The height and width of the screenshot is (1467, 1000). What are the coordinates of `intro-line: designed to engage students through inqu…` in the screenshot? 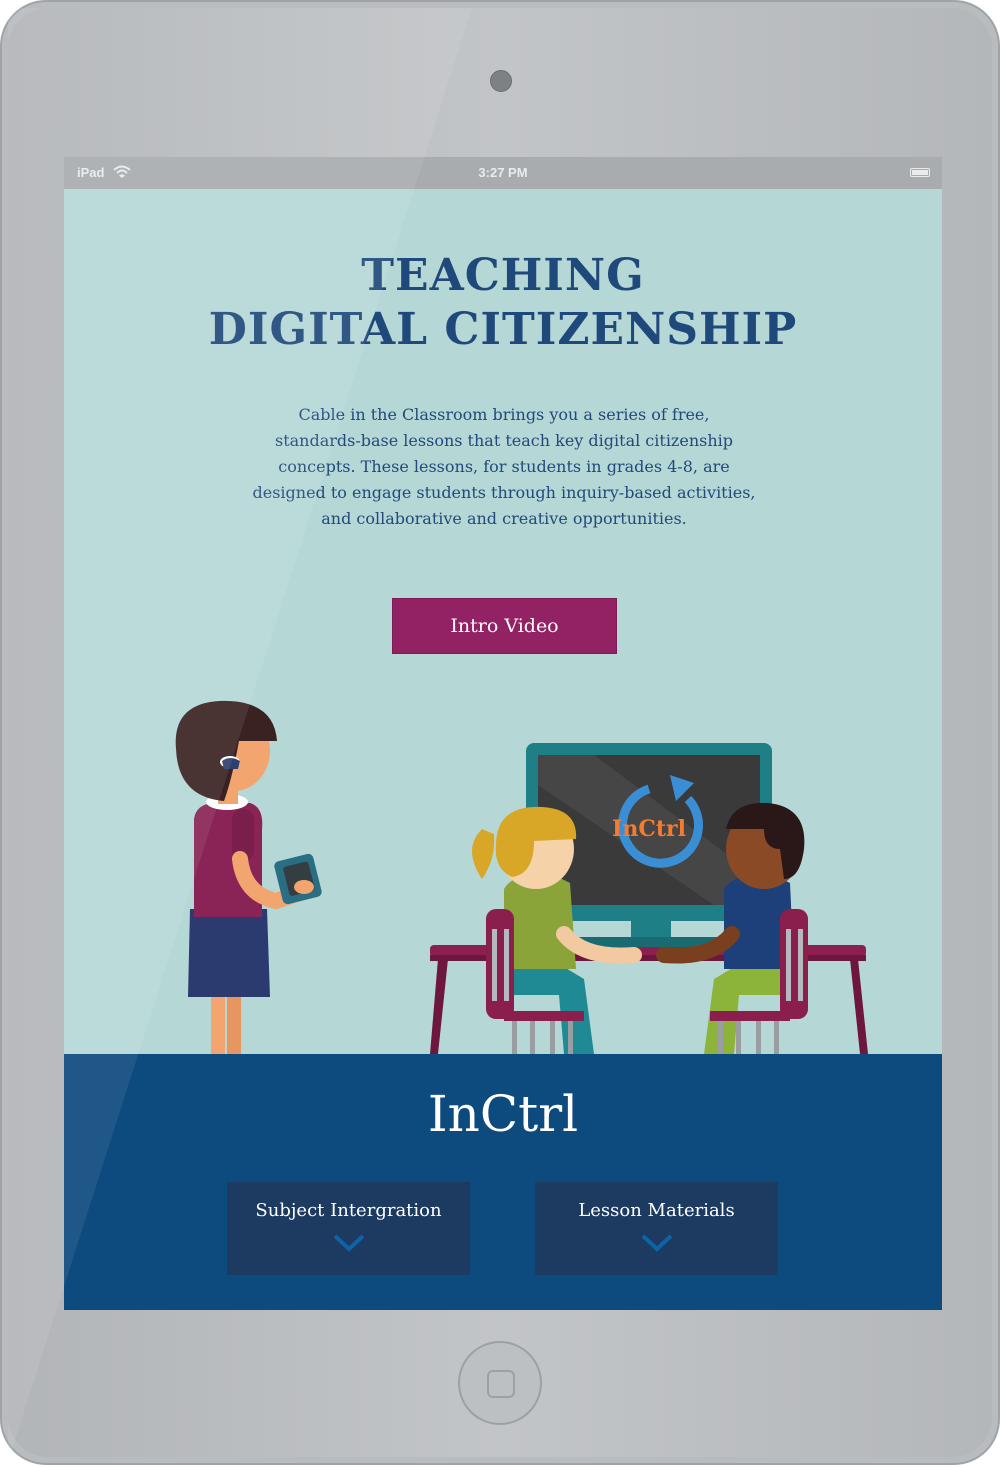 It's located at (504, 492).